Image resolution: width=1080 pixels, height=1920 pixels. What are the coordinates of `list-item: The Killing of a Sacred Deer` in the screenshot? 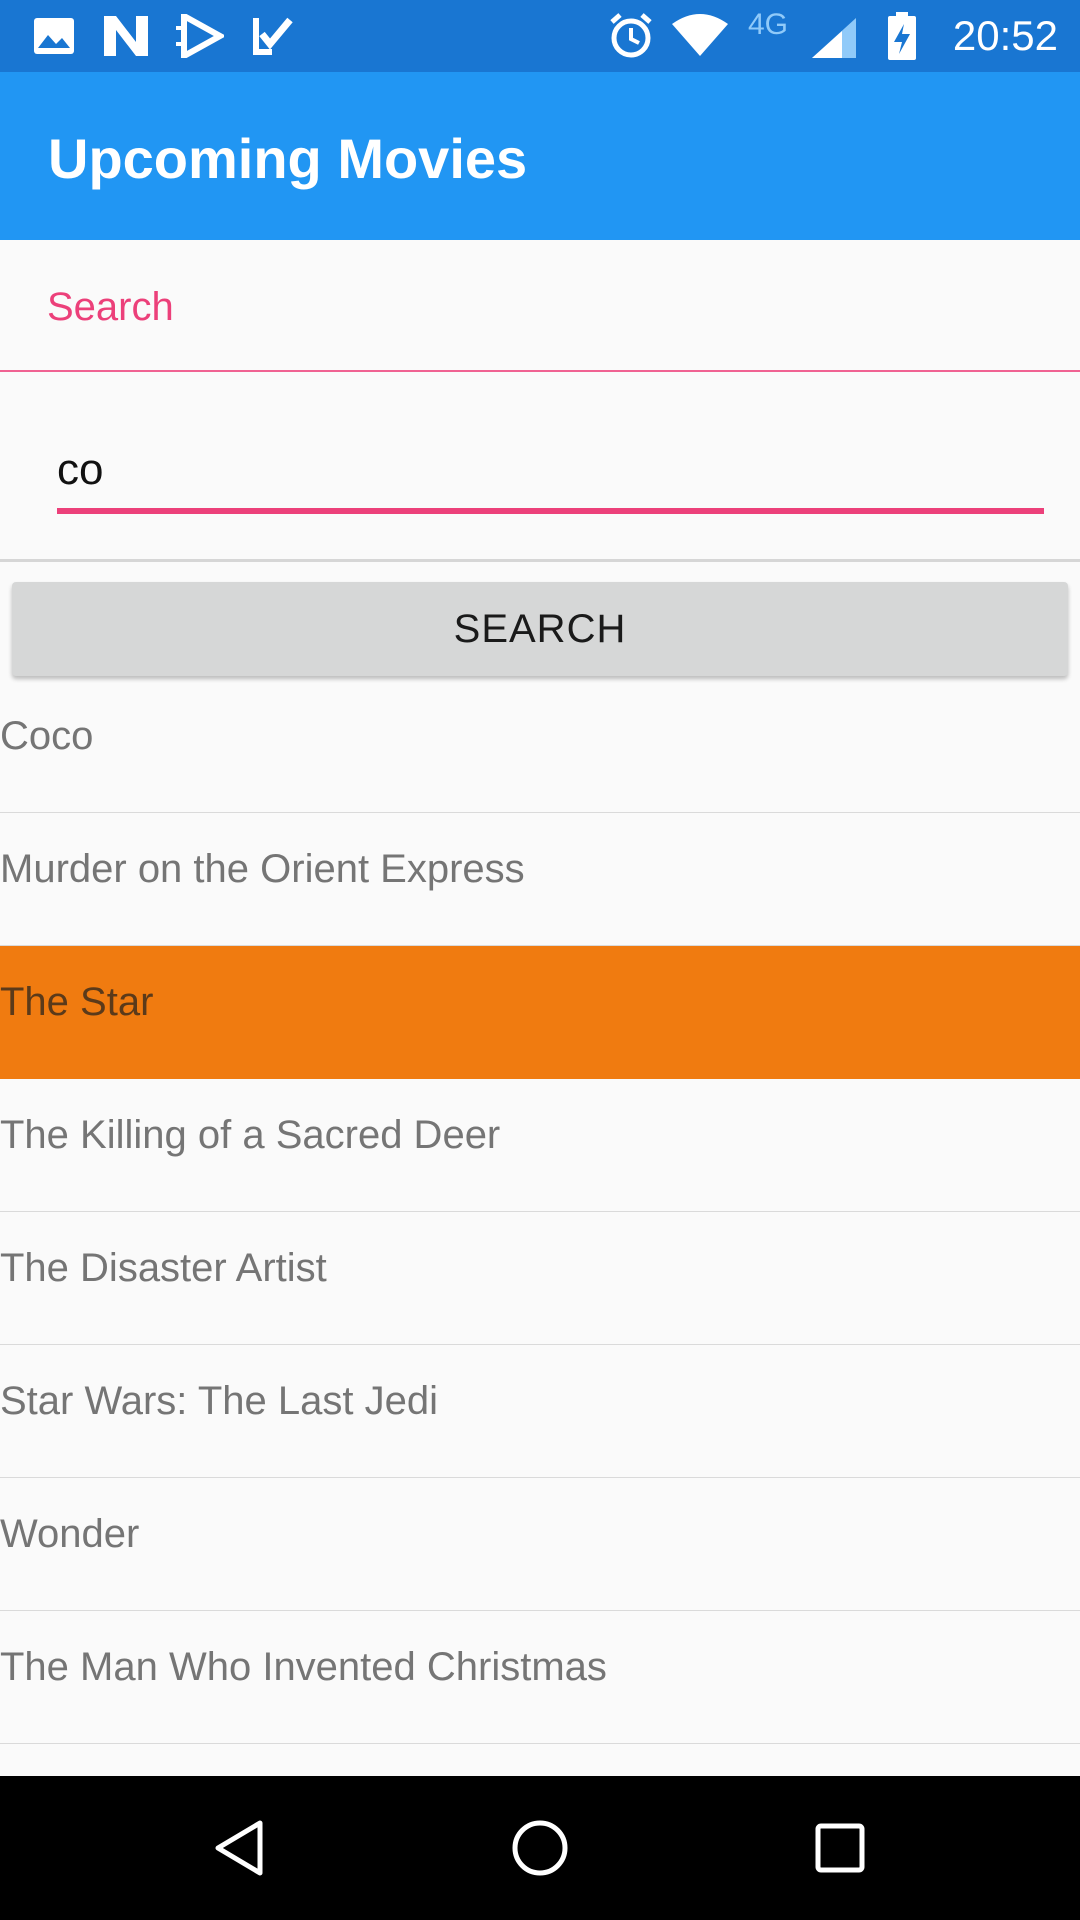 It's located at (540, 1145).